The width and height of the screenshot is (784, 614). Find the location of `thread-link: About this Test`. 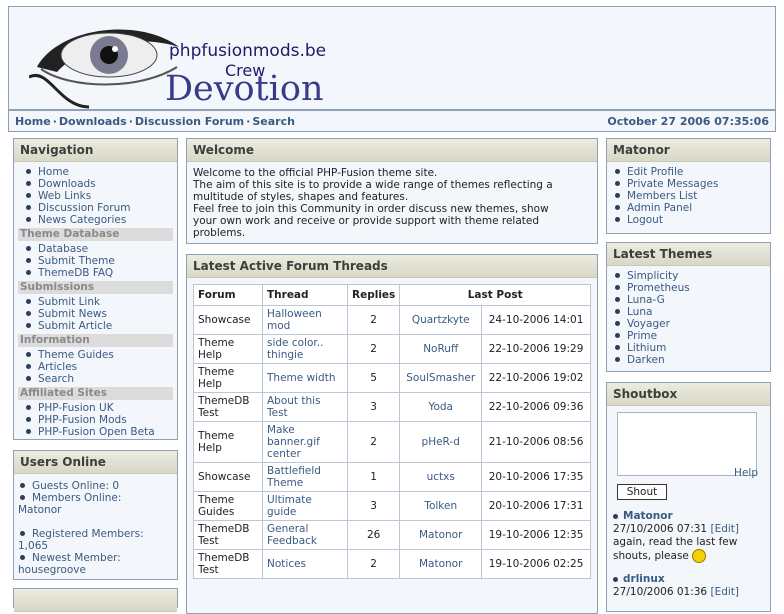

thread-link: About this Test is located at coordinates (305, 407).